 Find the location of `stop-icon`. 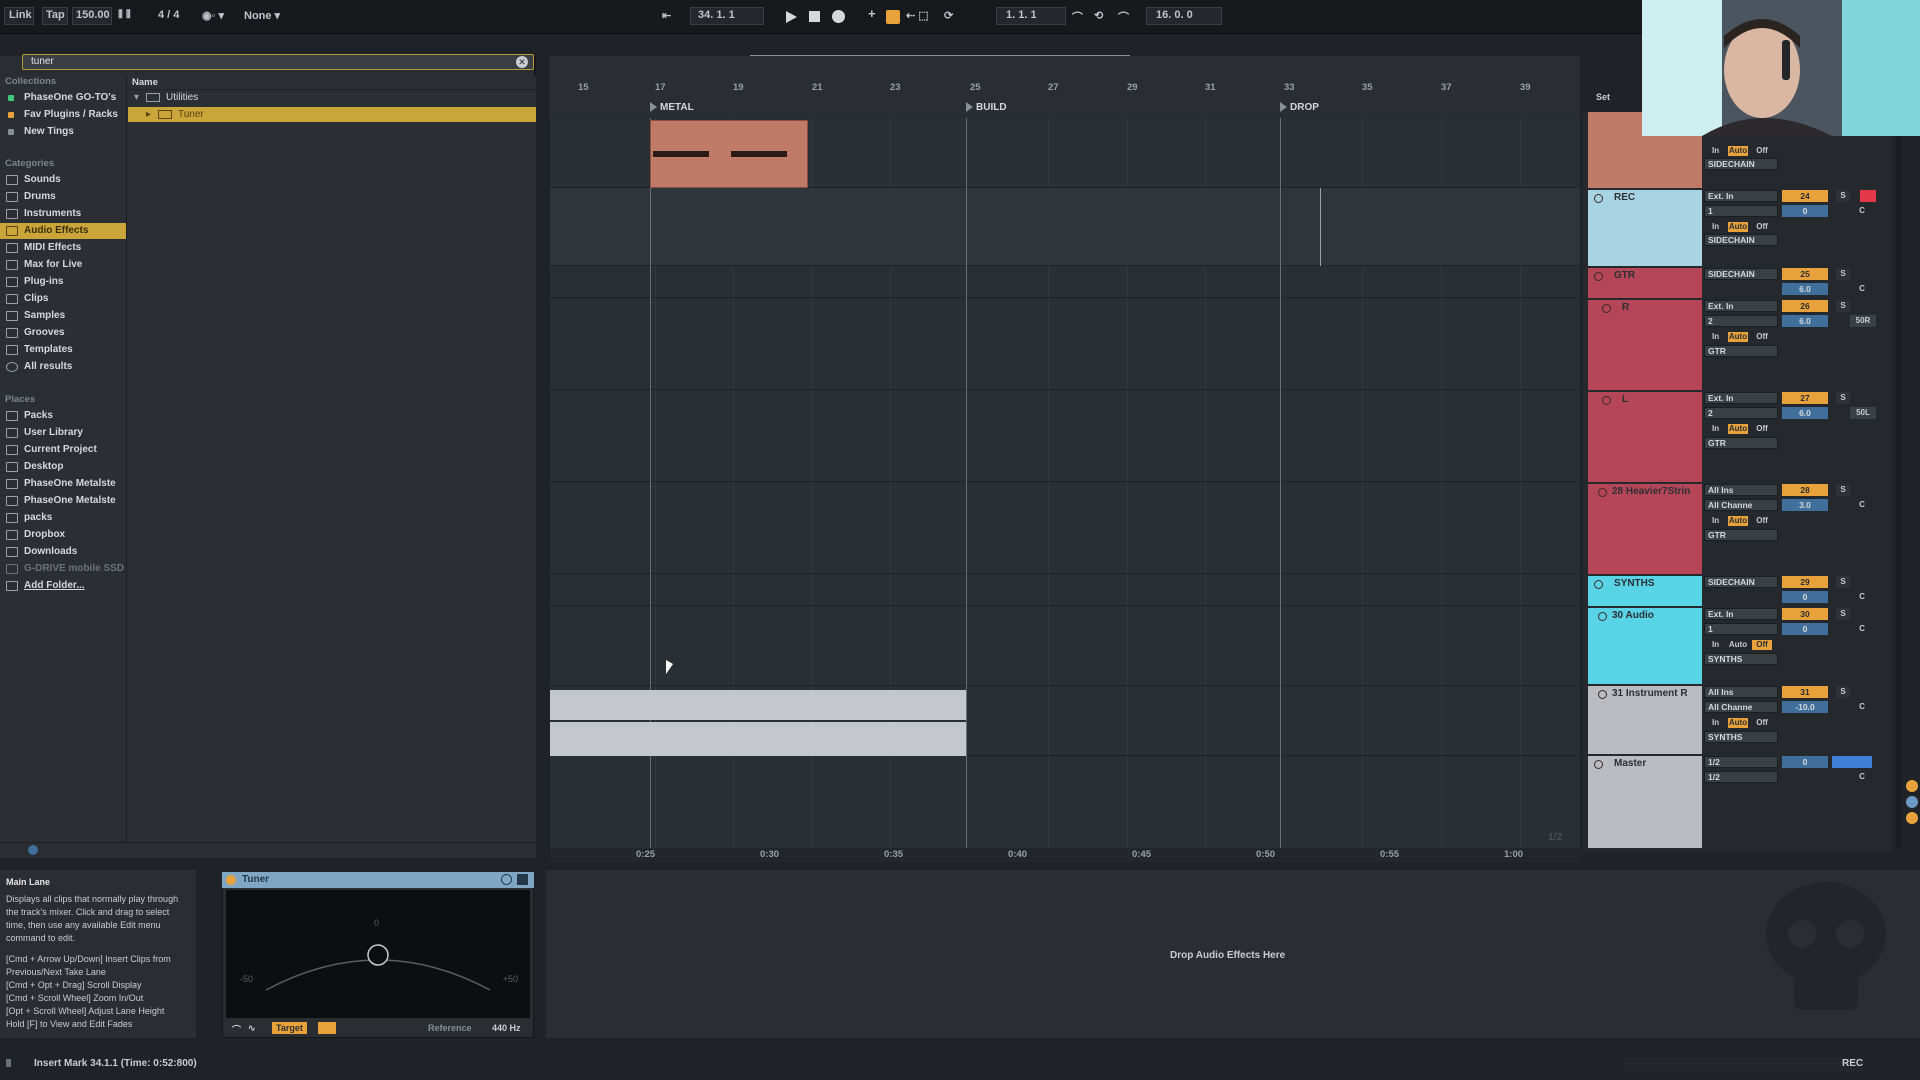

stop-icon is located at coordinates (814, 16).